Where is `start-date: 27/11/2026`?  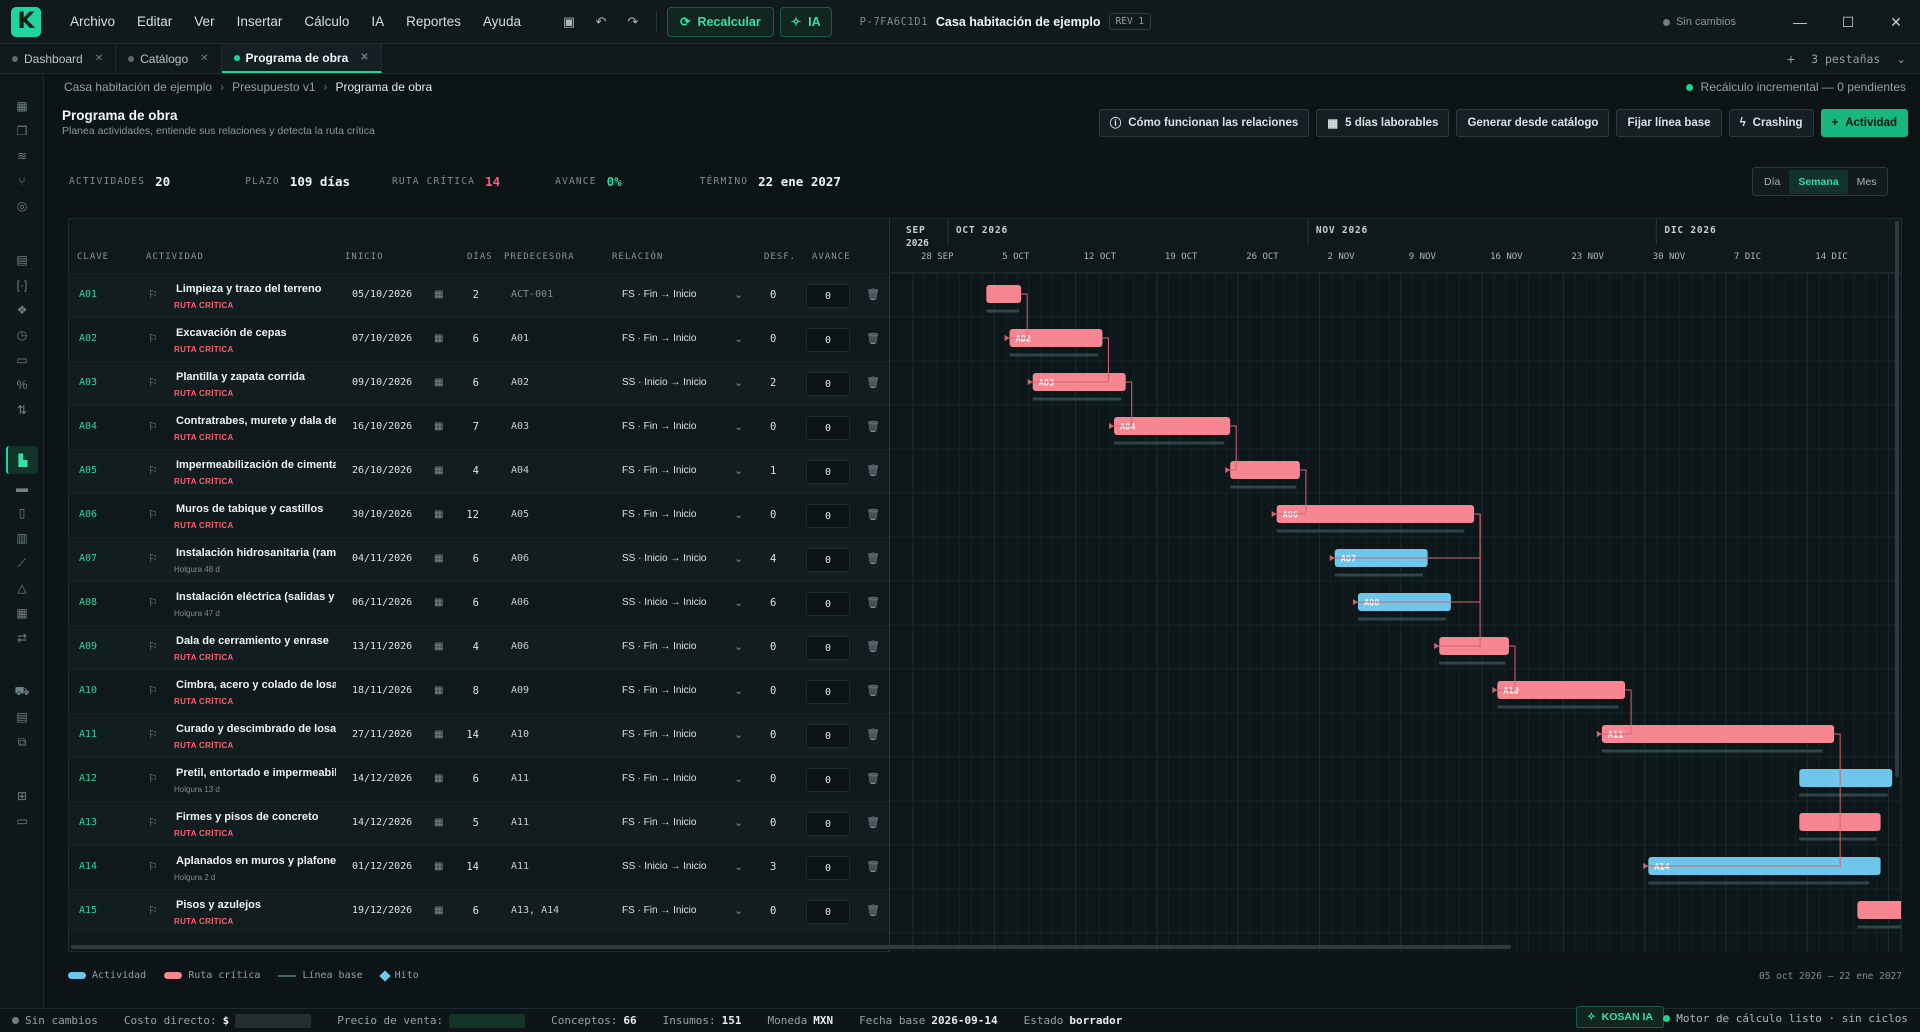 start-date: 27/11/2026 is located at coordinates (382, 734).